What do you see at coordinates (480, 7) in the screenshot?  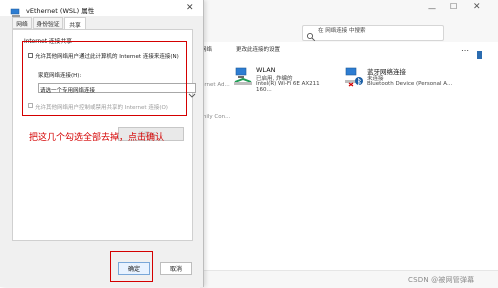 I see `close-window-icon: ✕` at bounding box center [480, 7].